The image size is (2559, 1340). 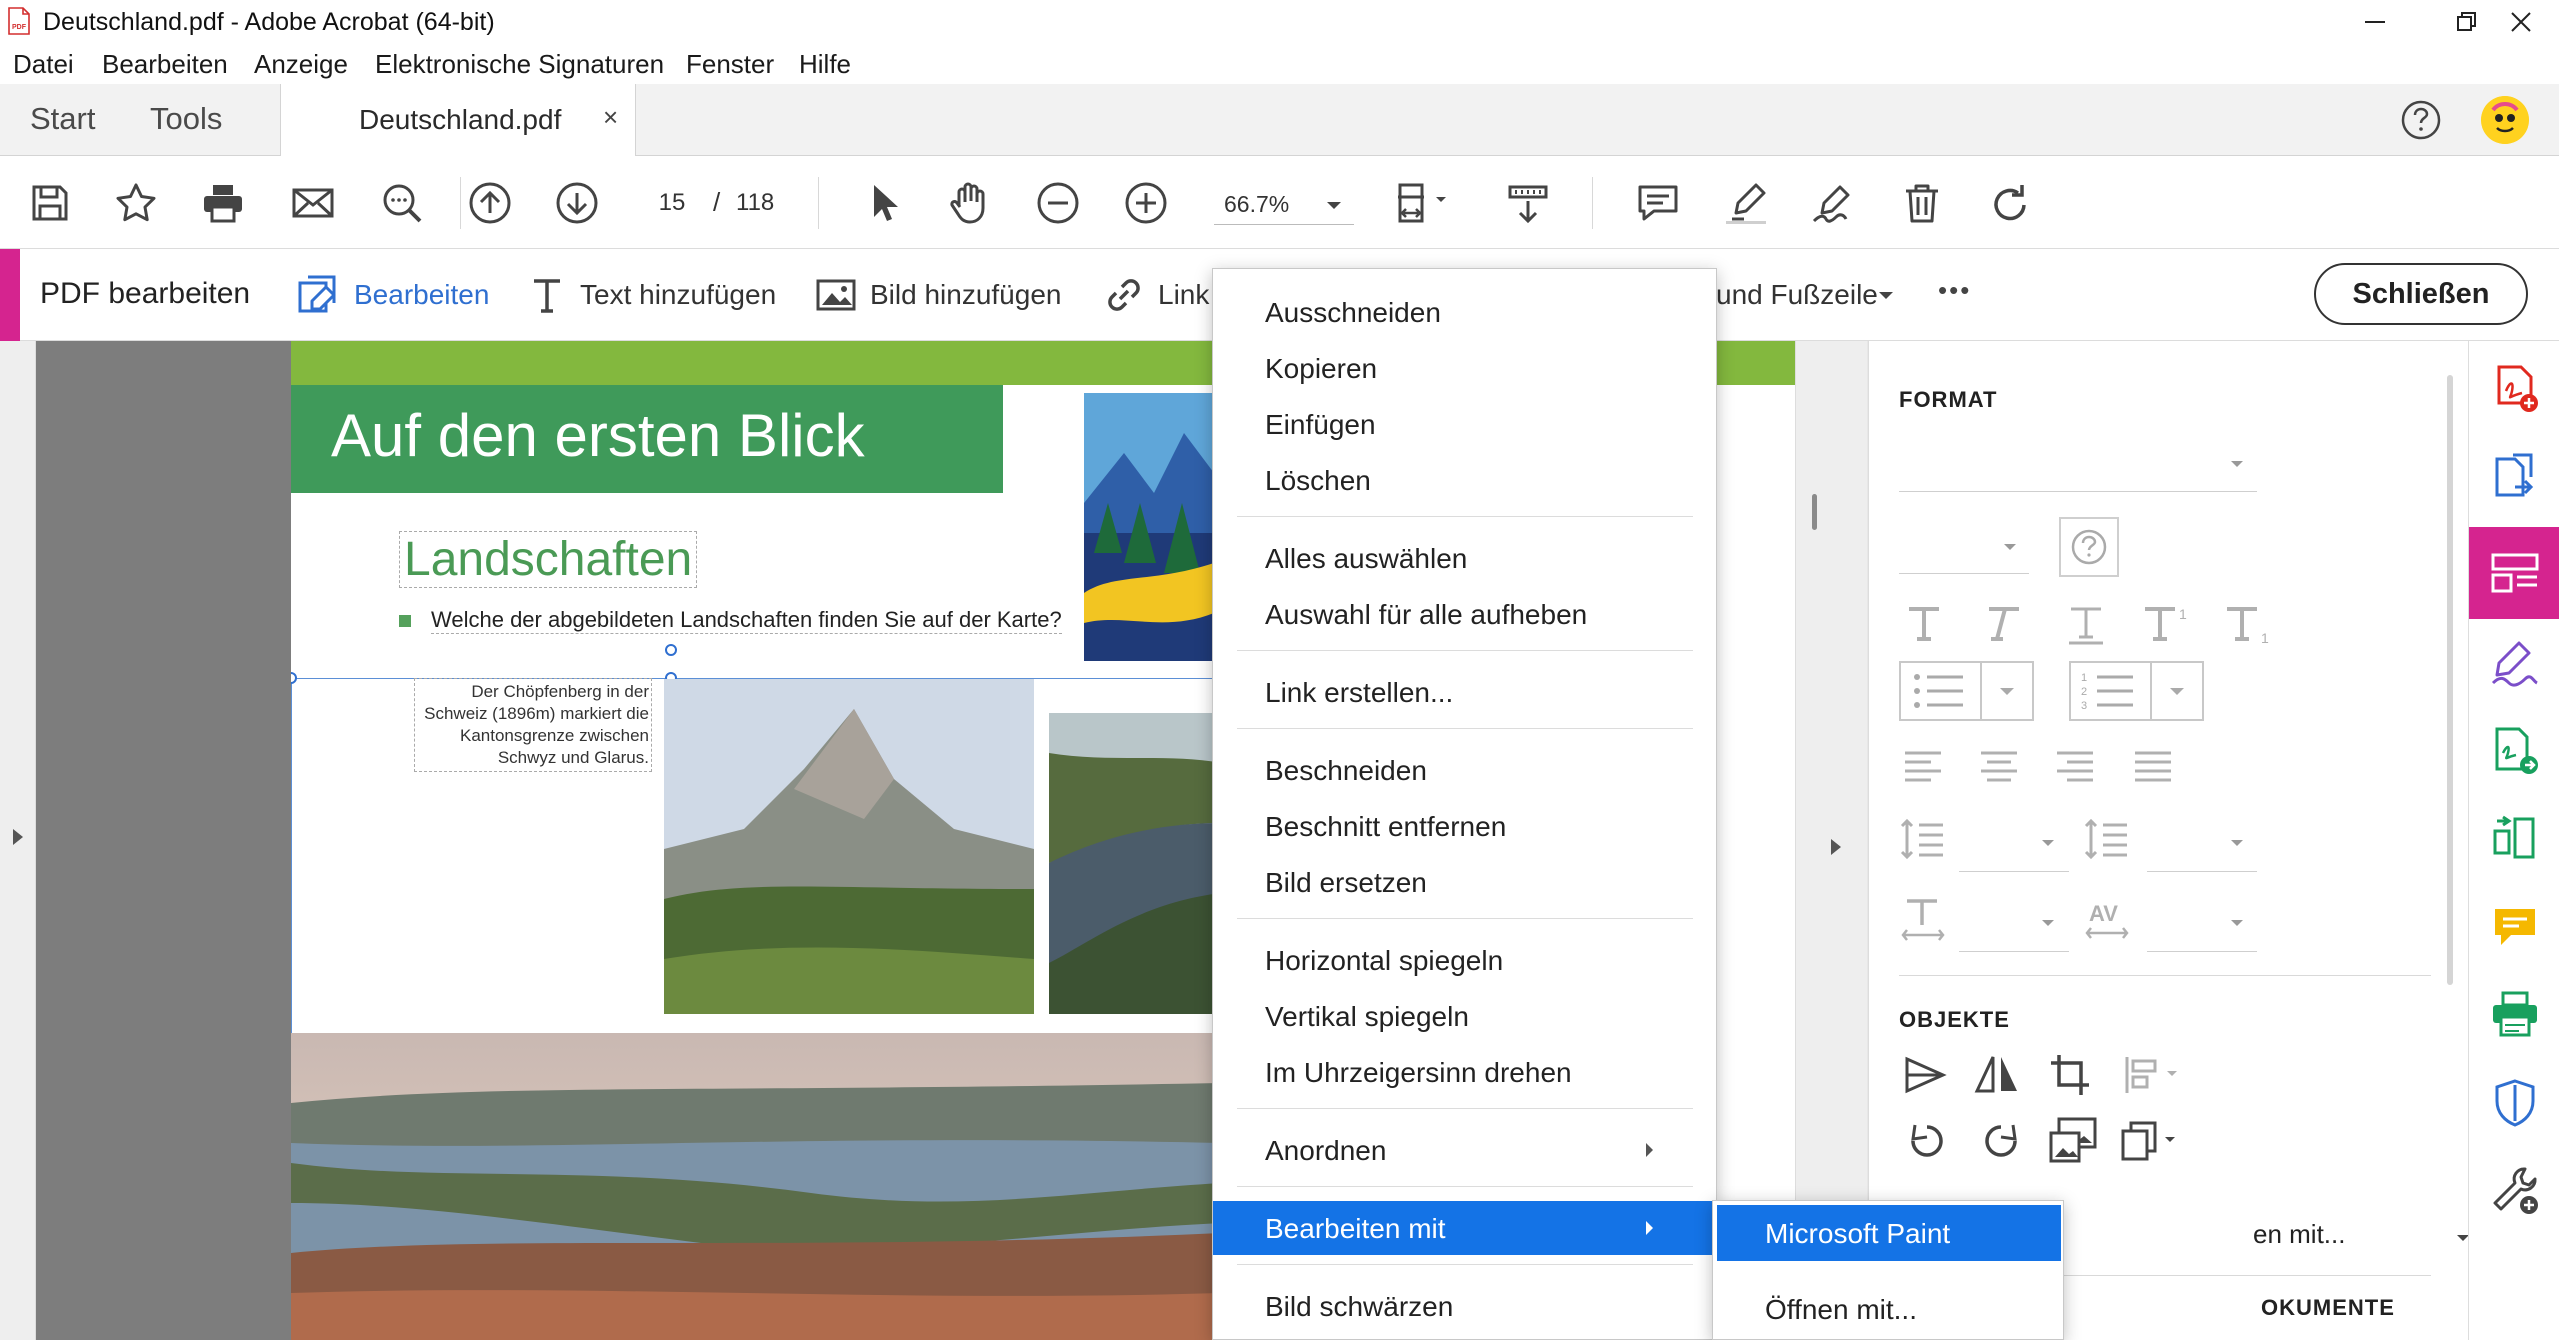 I want to click on tab-start: Start, so click(x=62, y=119).